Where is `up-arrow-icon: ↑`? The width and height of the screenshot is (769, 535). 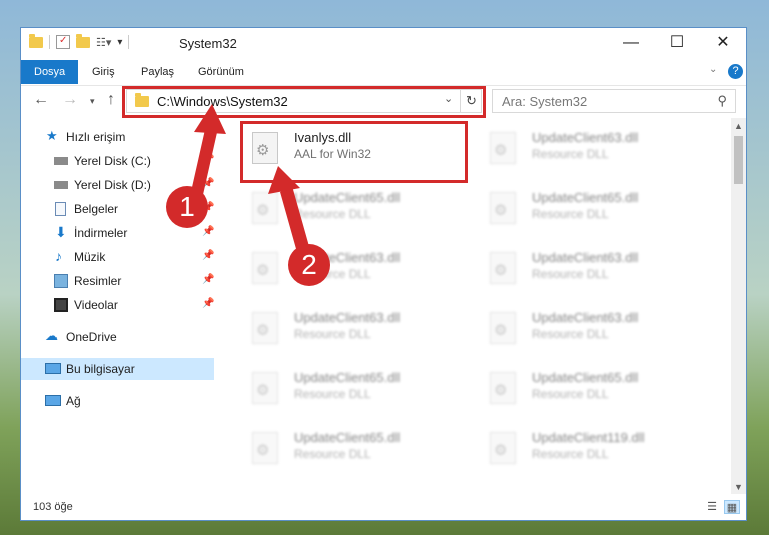 up-arrow-icon: ↑ is located at coordinates (111, 100).